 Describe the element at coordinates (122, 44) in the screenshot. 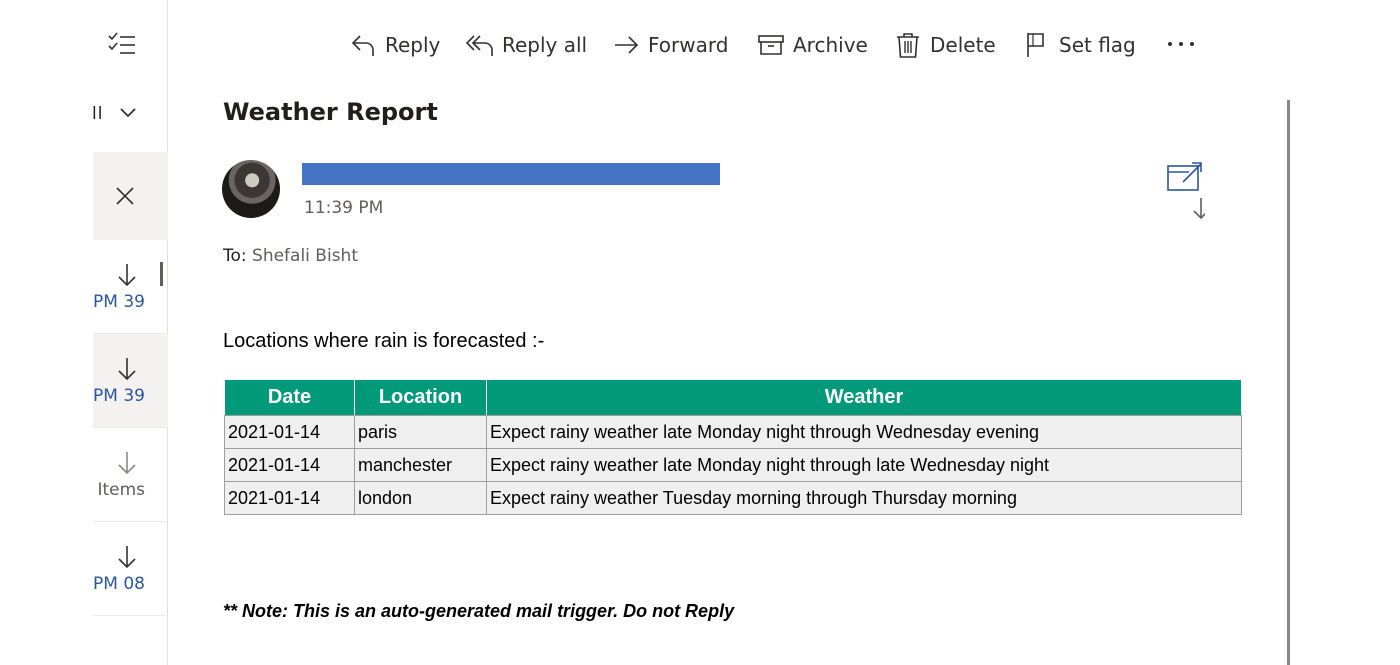

I see `select-messages-icon` at that location.